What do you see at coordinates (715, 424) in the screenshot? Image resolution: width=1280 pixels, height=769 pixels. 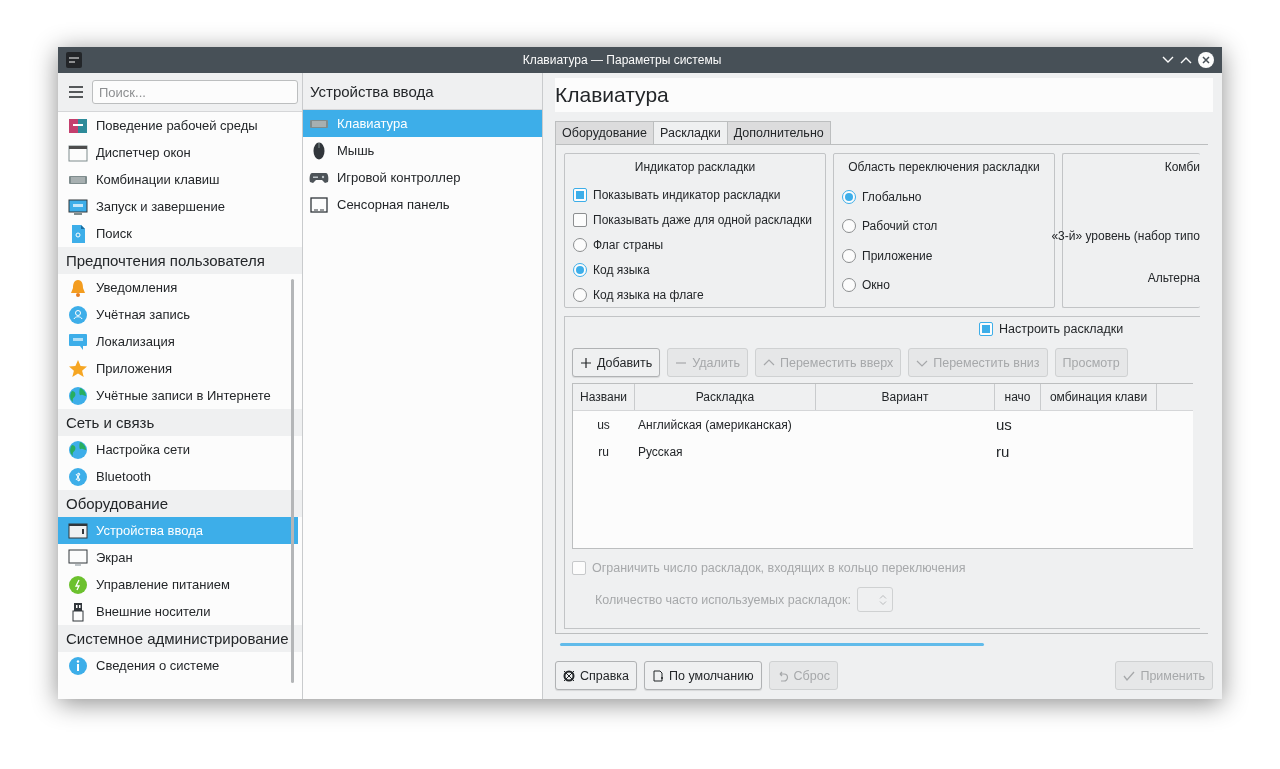 I see `table-cell-text: Английская (американская)` at bounding box center [715, 424].